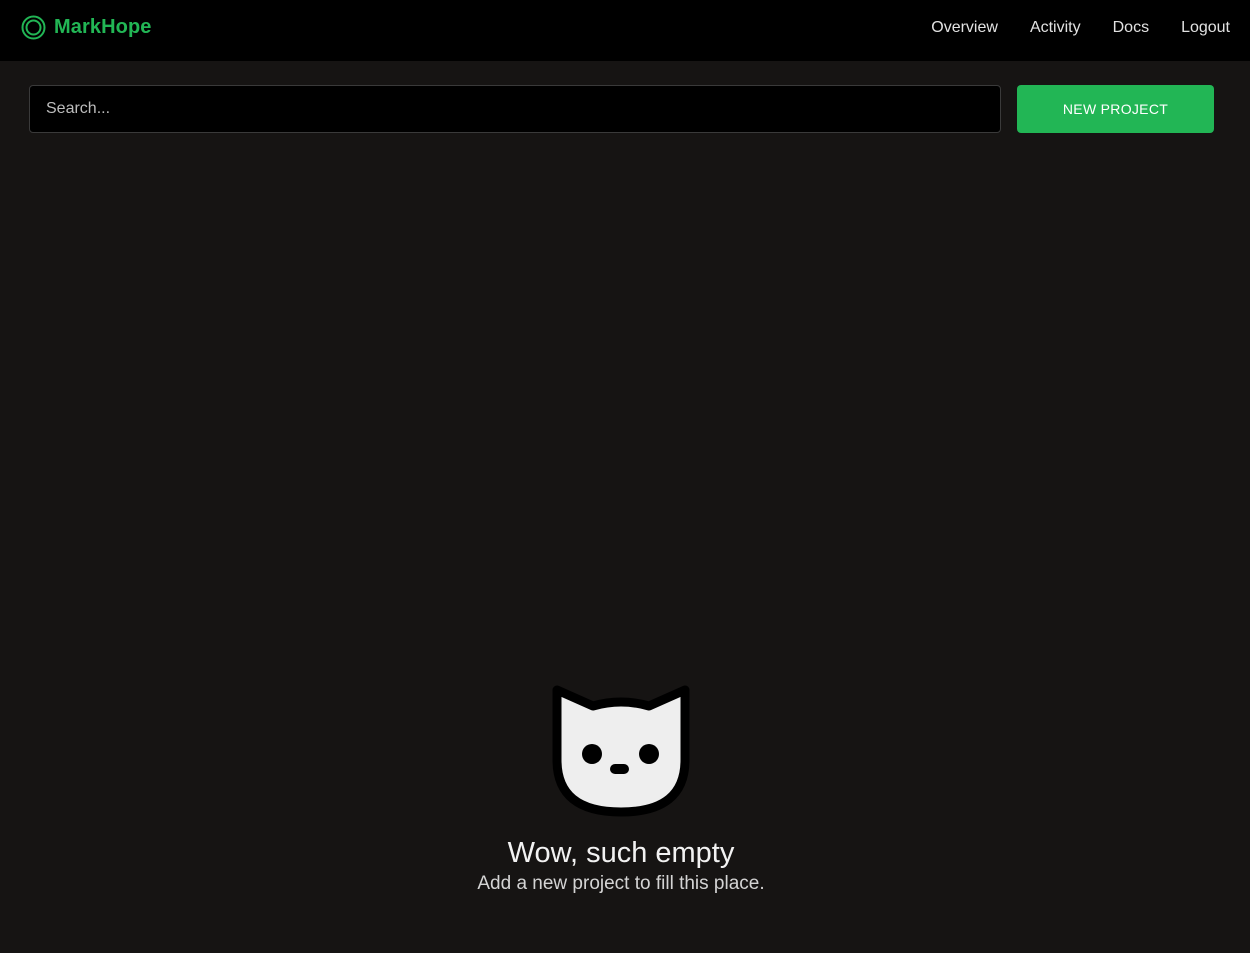  I want to click on nav-overview: Overview, so click(964, 28).